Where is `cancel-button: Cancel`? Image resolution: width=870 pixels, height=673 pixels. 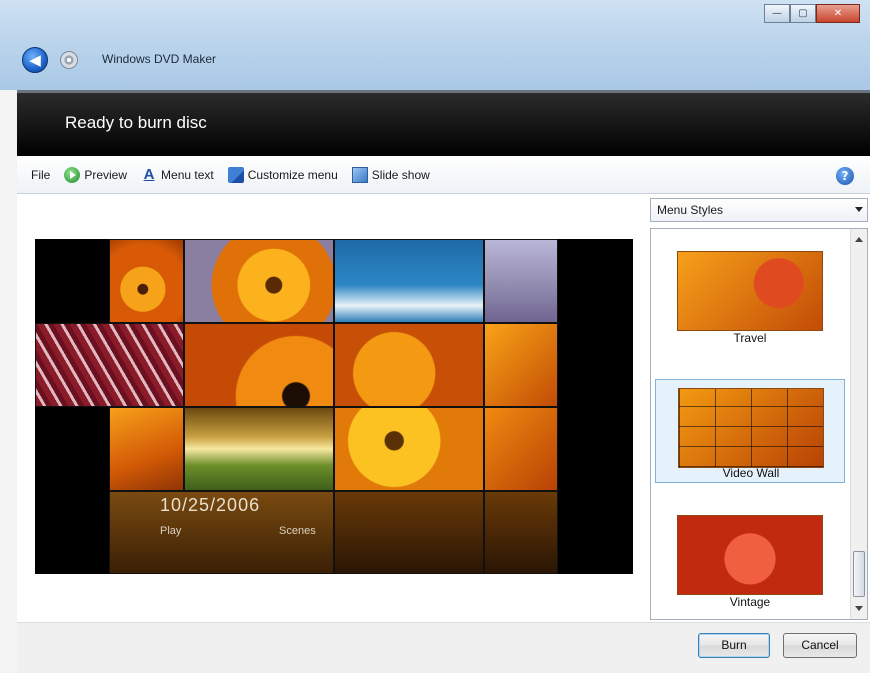
cancel-button: Cancel is located at coordinates (820, 645).